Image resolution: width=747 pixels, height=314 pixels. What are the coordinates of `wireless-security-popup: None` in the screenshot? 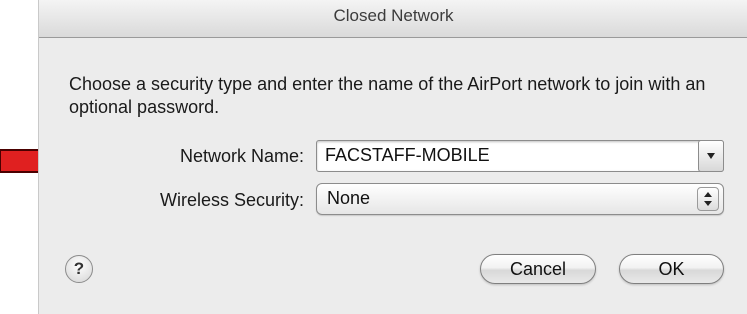 It's located at (520, 199).